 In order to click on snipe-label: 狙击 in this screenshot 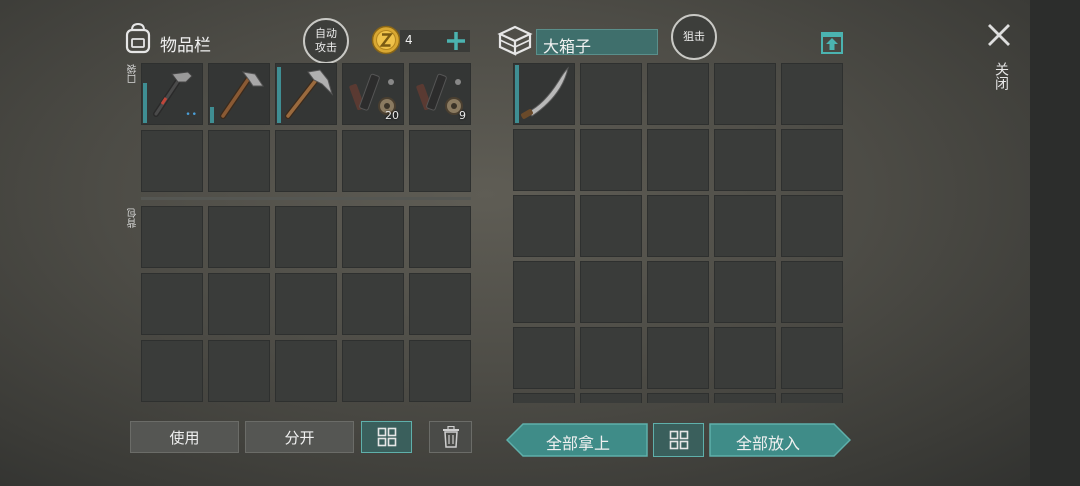, I will do `click(694, 36)`.